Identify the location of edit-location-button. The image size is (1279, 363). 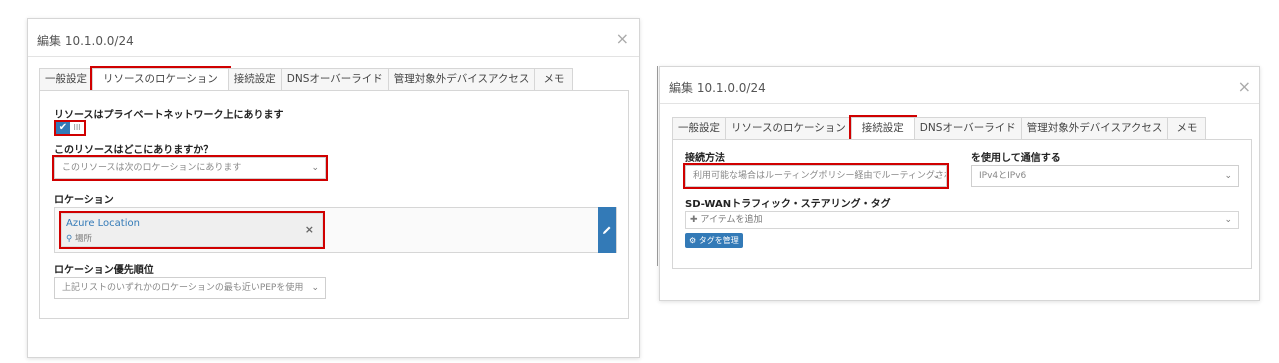
(607, 230).